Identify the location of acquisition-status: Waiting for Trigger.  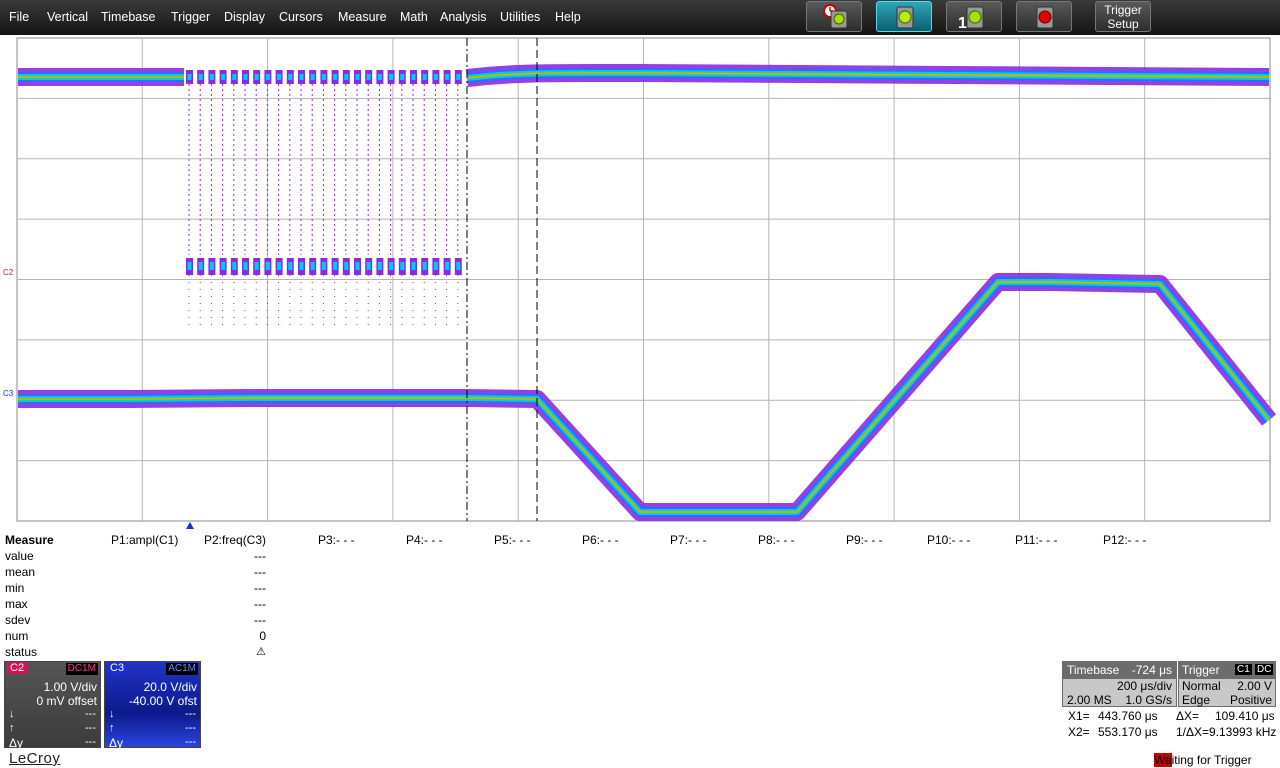
(1203, 760).